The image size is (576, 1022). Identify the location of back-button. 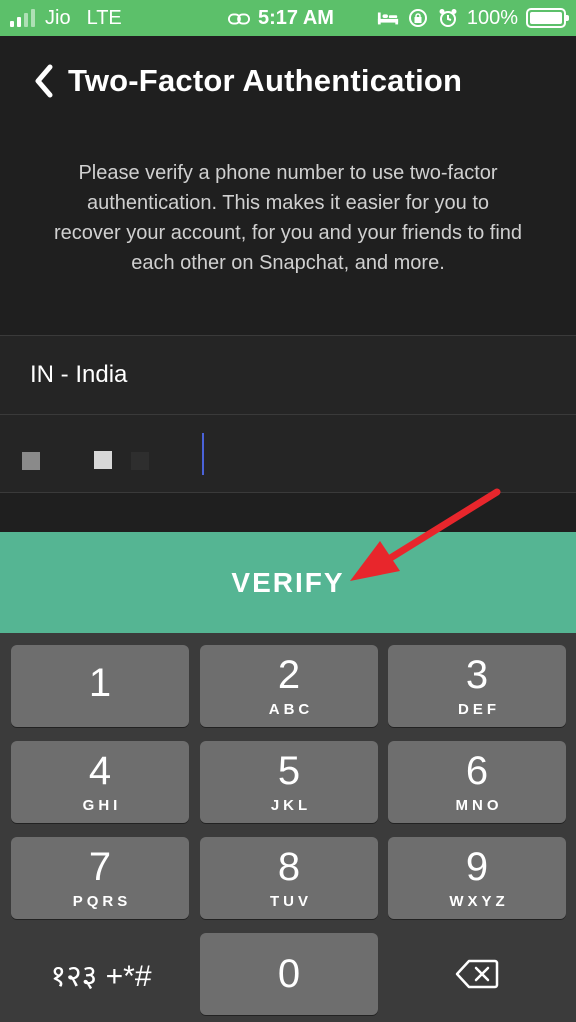
(44, 81).